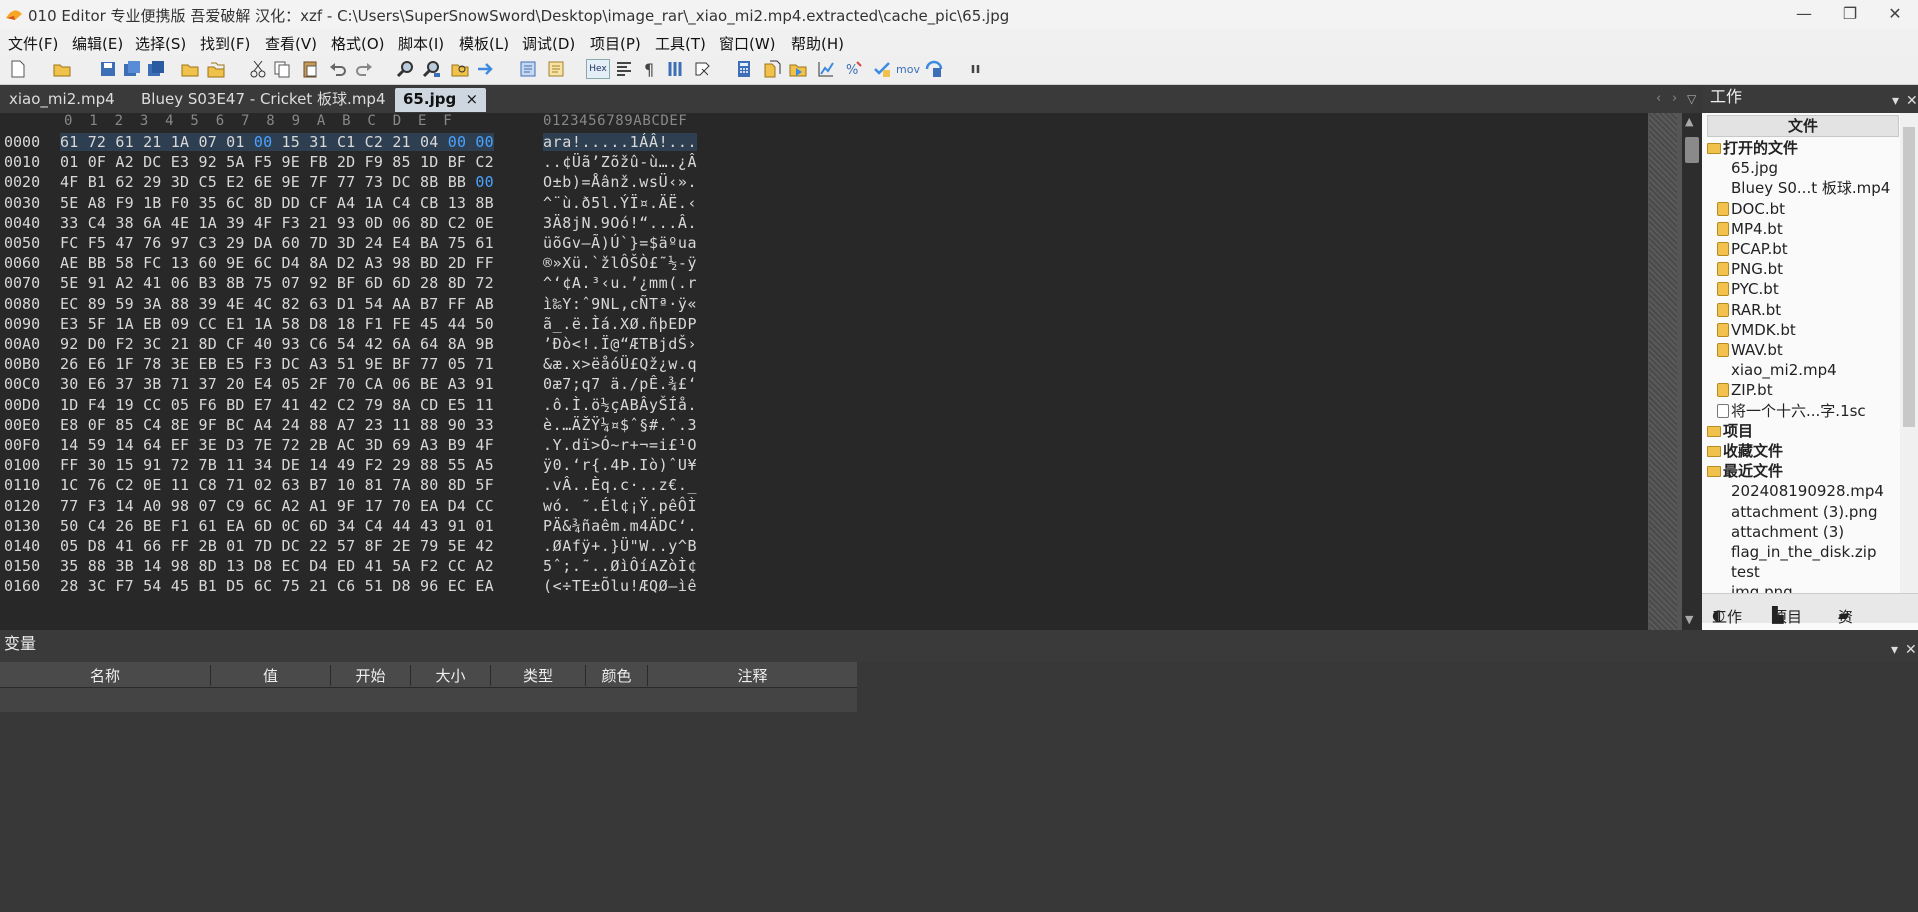 The image size is (1918, 912). Describe the element at coordinates (18, 69) in the screenshot. I see `new-file-icon` at that location.